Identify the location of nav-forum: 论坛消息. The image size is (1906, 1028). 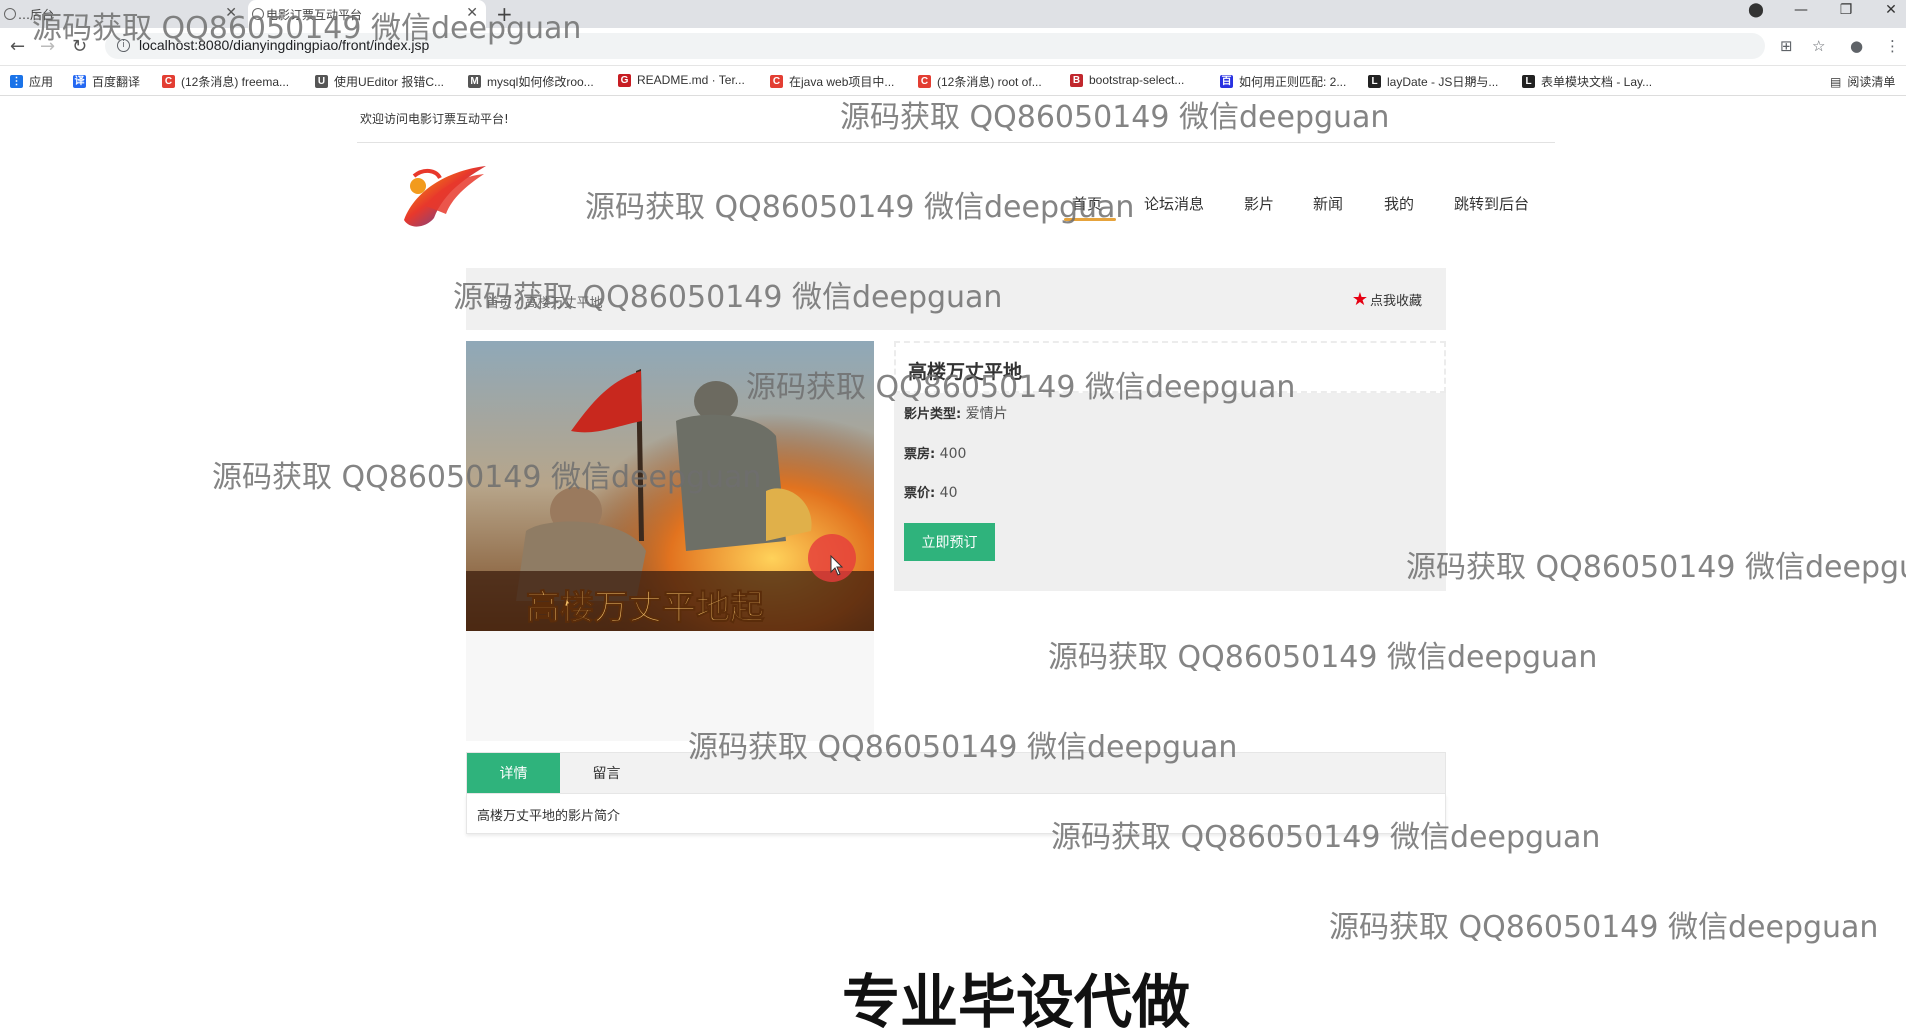
(1174, 203).